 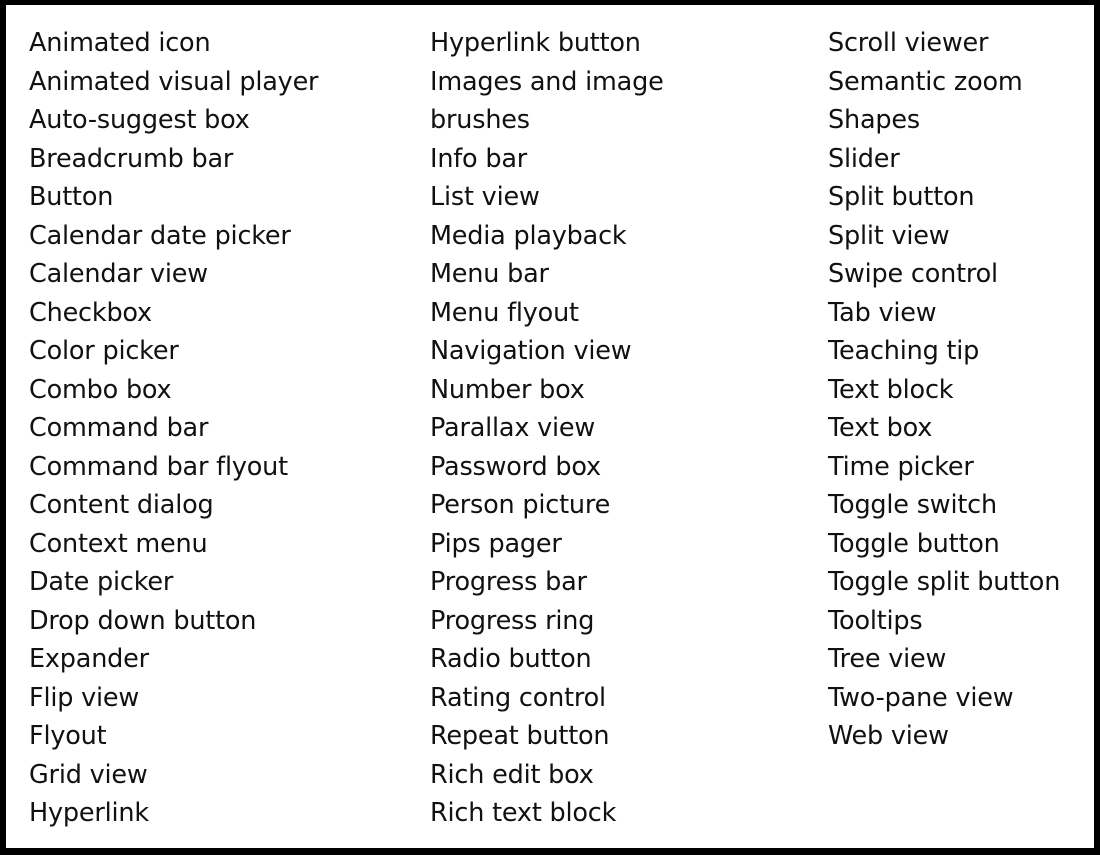 I want to click on control-list-item: Flip view, so click(x=84, y=697).